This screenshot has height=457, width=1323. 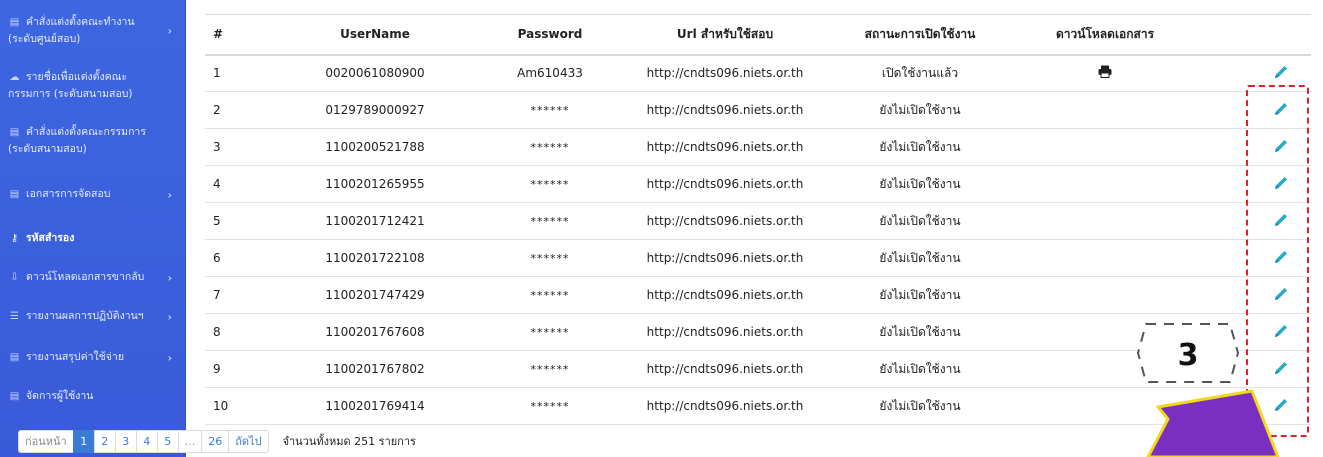 What do you see at coordinates (240, 369) in the screenshot?
I see `row-number-cell: 9` at bounding box center [240, 369].